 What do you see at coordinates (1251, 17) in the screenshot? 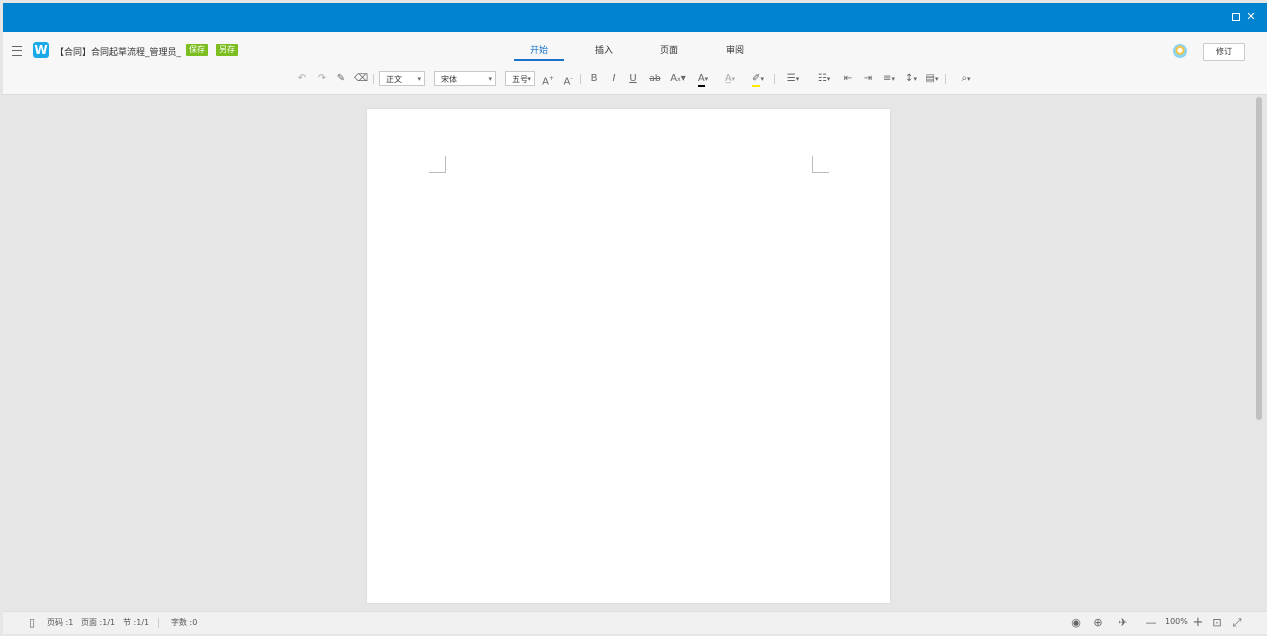
I see `close-icon: ✕` at bounding box center [1251, 17].